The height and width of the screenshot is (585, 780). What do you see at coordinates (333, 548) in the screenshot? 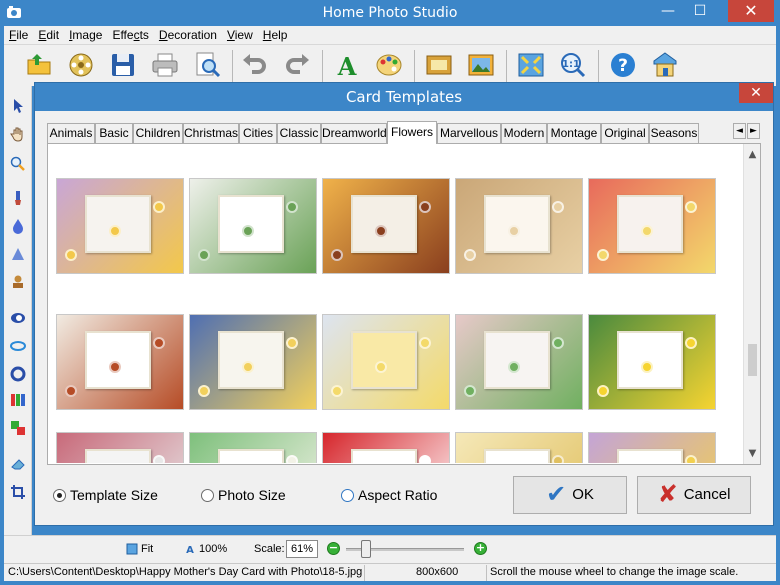
I see `zoom-out-icon: −` at bounding box center [333, 548].